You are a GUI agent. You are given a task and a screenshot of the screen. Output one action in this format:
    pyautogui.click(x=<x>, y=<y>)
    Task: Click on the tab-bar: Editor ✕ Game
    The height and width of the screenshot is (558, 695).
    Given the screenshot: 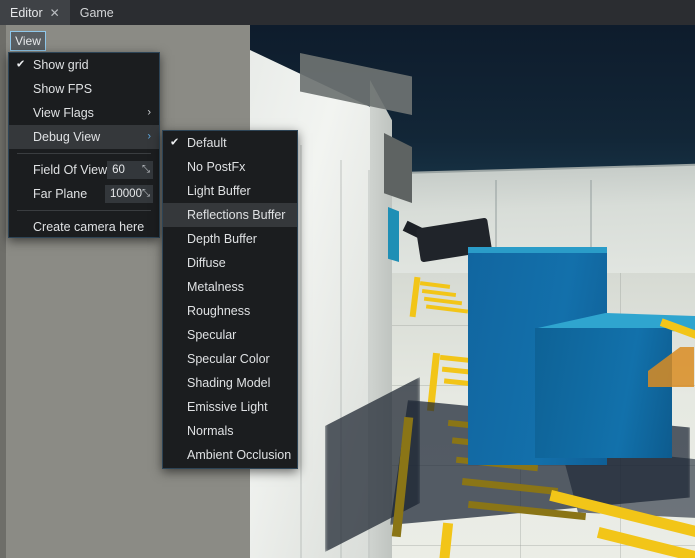 What is the action you would take?
    pyautogui.click(x=347, y=12)
    